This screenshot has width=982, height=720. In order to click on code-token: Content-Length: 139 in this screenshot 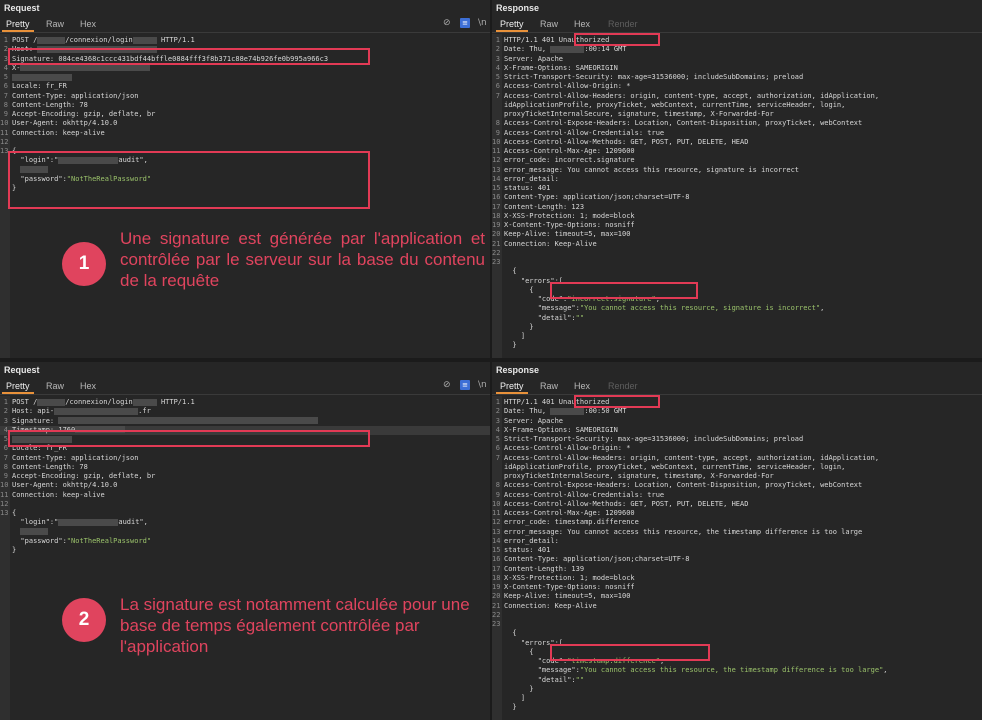, I will do `click(544, 568)`.